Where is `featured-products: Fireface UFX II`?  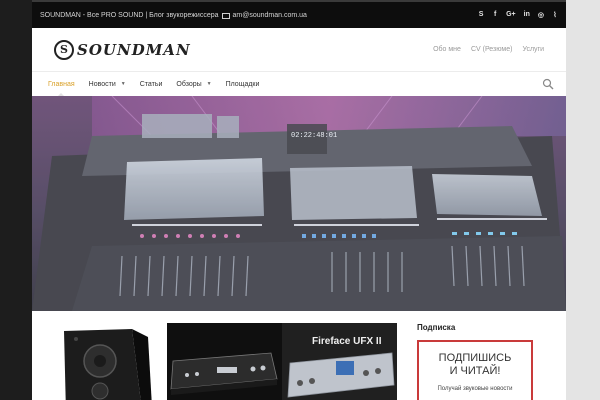 featured-products: Fireface UFX II is located at coordinates (224, 361).